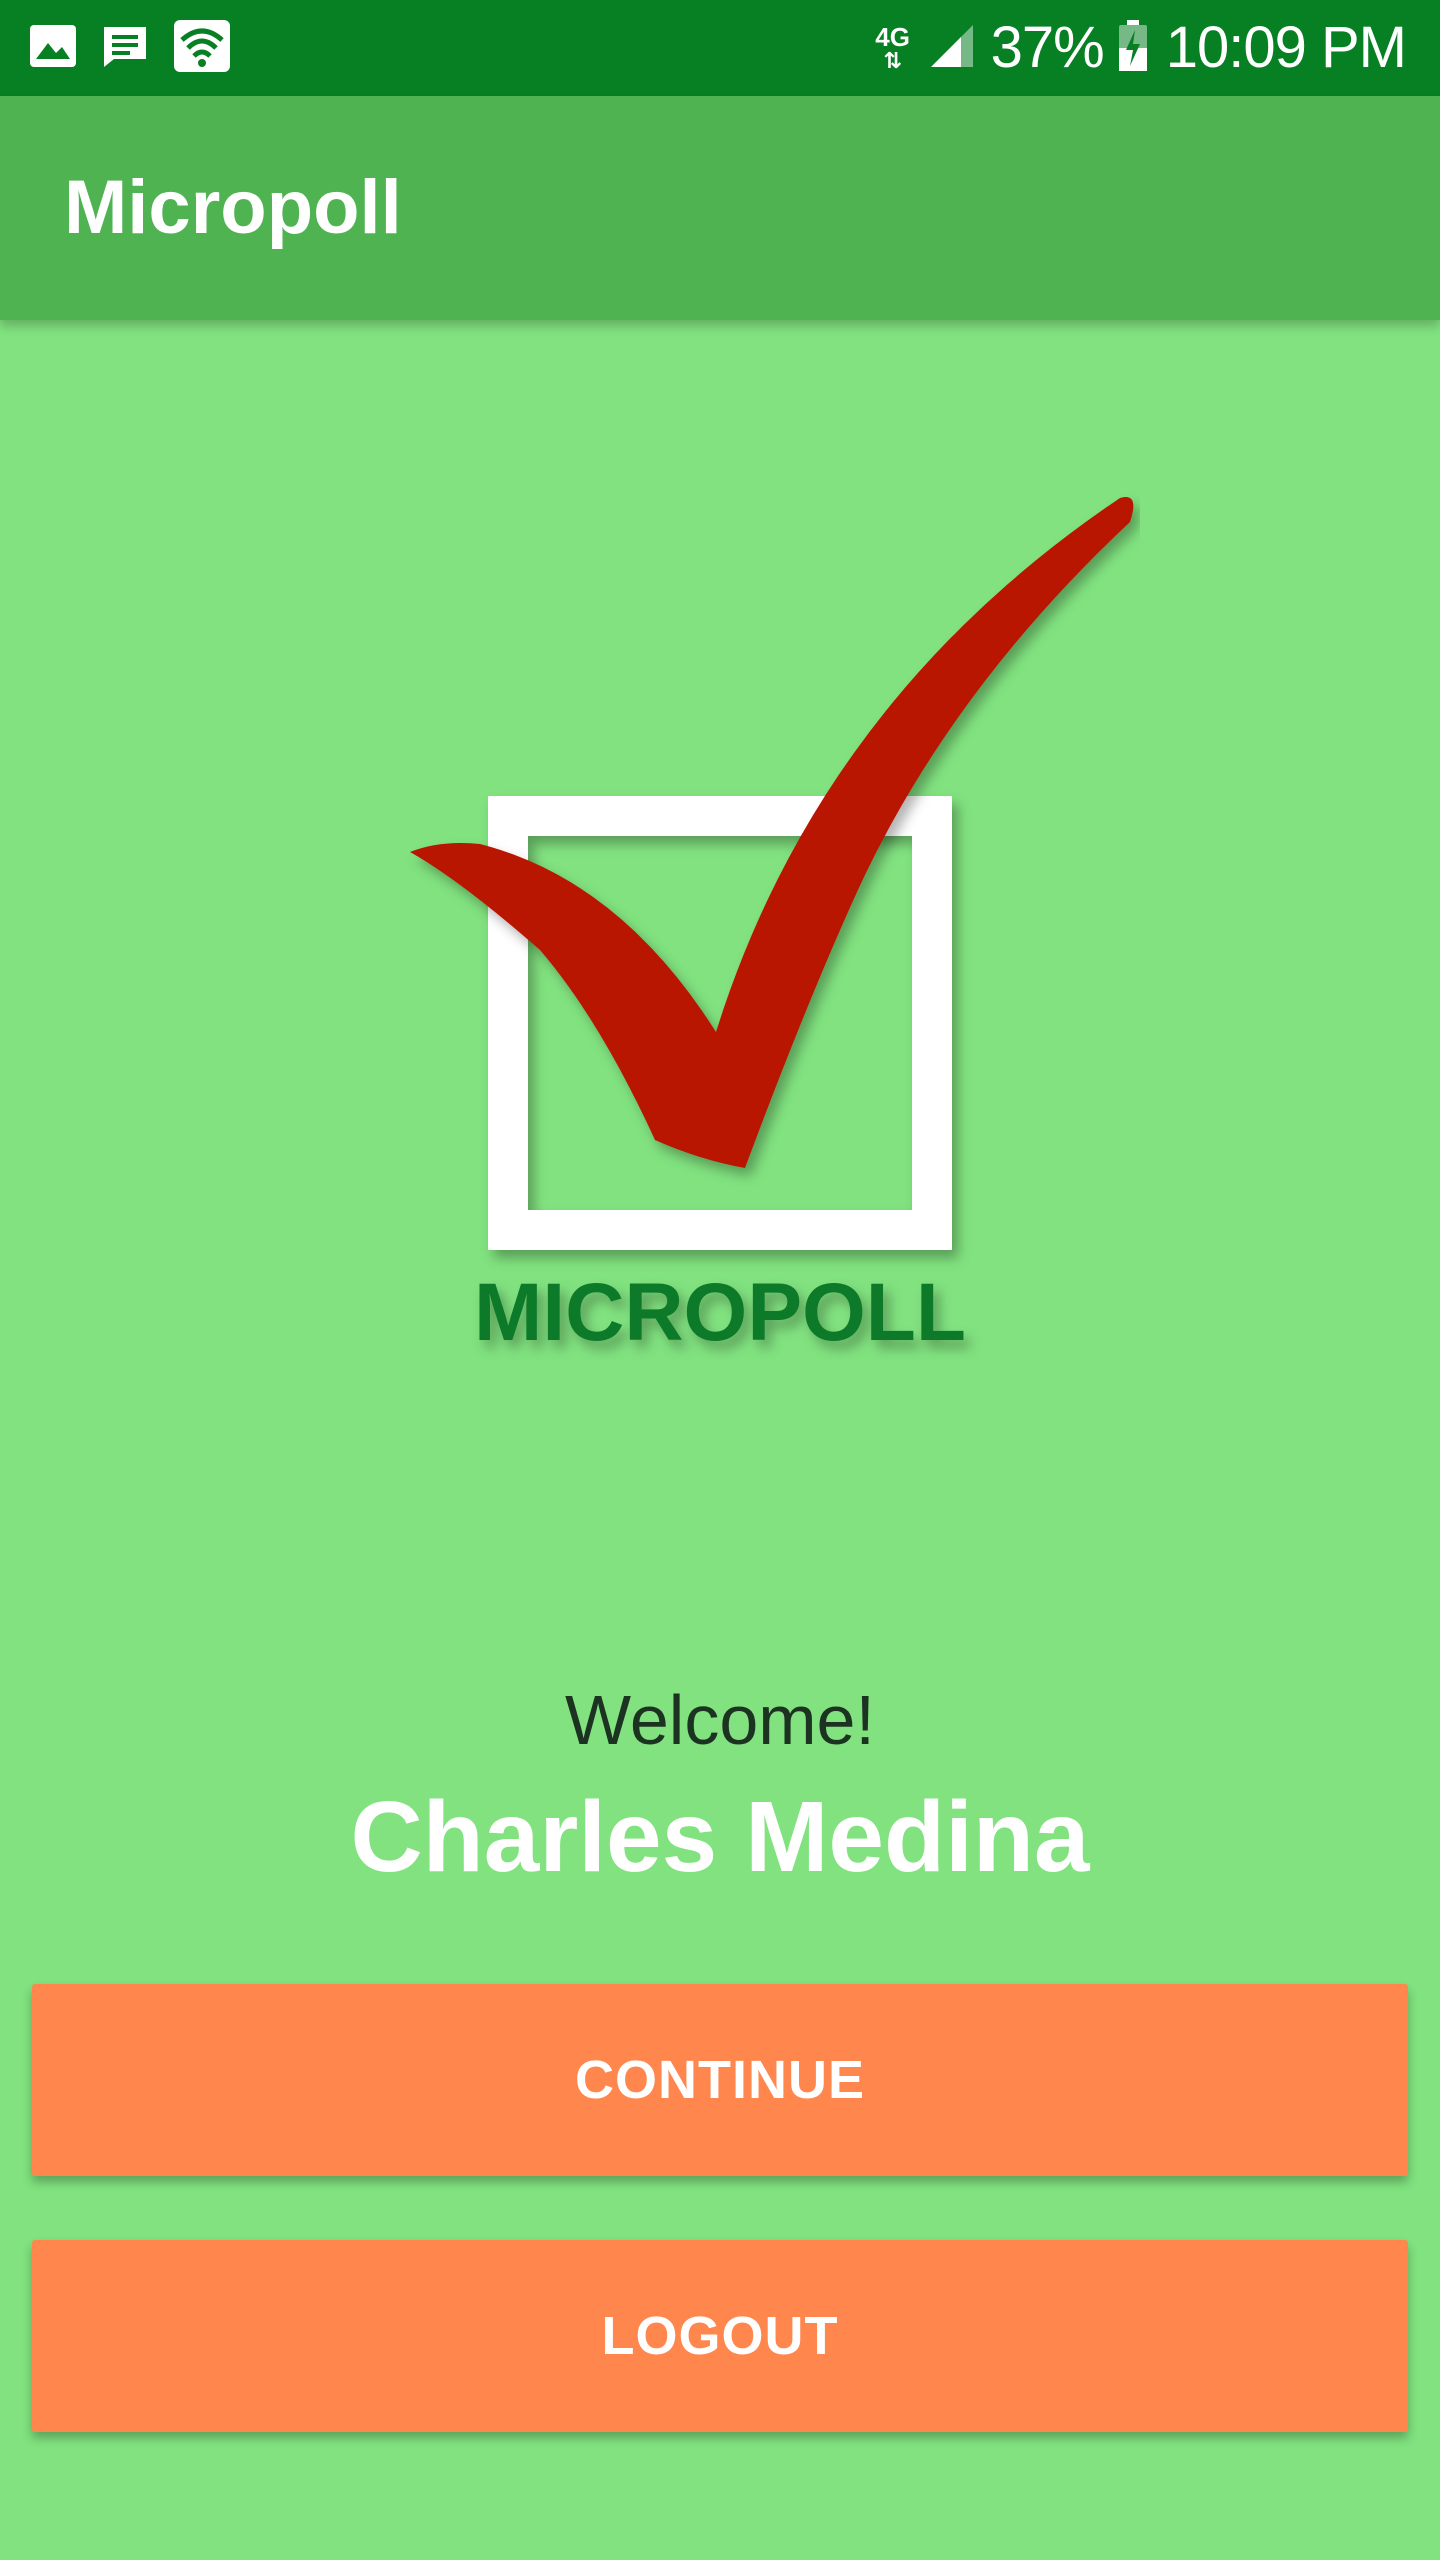  What do you see at coordinates (720, 48) in the screenshot?
I see `status-bar: 4G ⇅ 37% 10:09 PM` at bounding box center [720, 48].